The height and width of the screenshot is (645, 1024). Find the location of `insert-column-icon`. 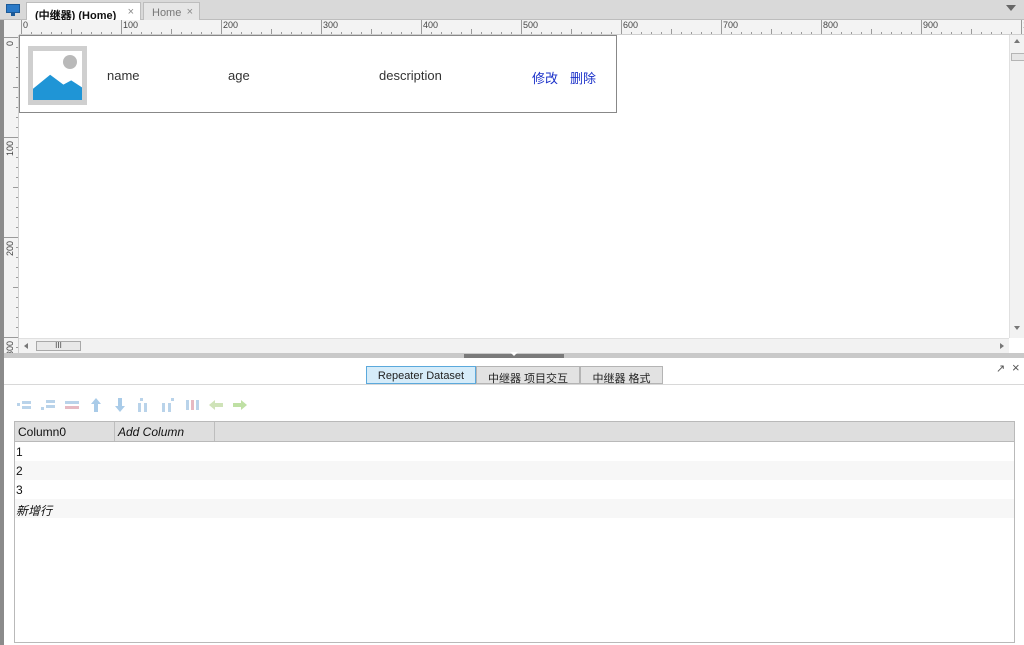

insert-column-icon is located at coordinates (144, 405).